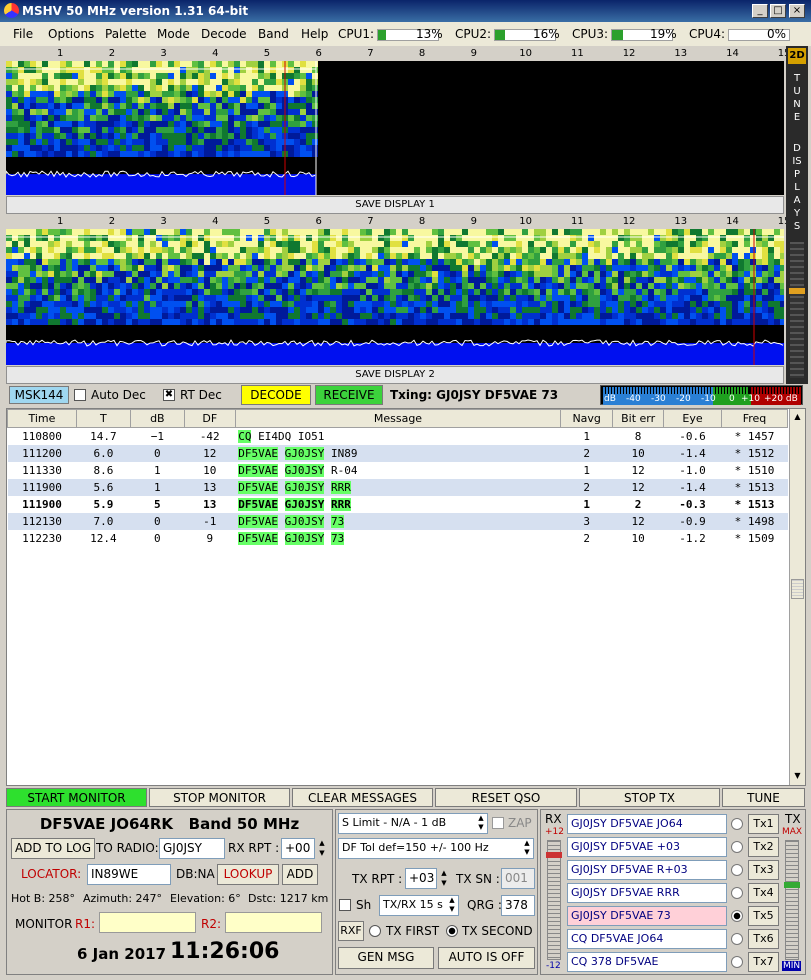  I want to click on tx6-button: Tx6, so click(763, 939).